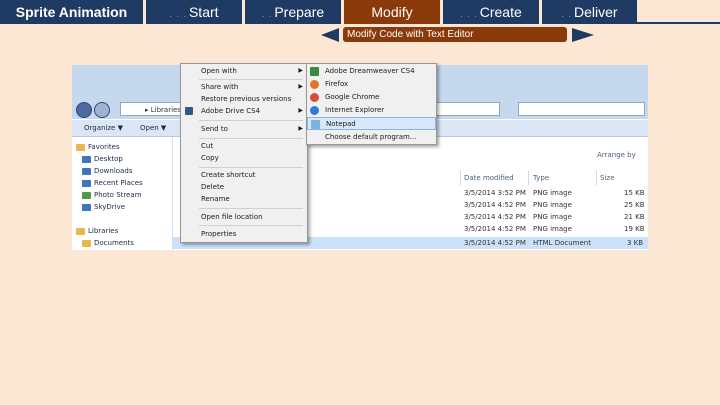 The width and height of the screenshot is (720, 405). I want to click on menu-item-create-shortcut: Create shortcut, so click(244, 175).